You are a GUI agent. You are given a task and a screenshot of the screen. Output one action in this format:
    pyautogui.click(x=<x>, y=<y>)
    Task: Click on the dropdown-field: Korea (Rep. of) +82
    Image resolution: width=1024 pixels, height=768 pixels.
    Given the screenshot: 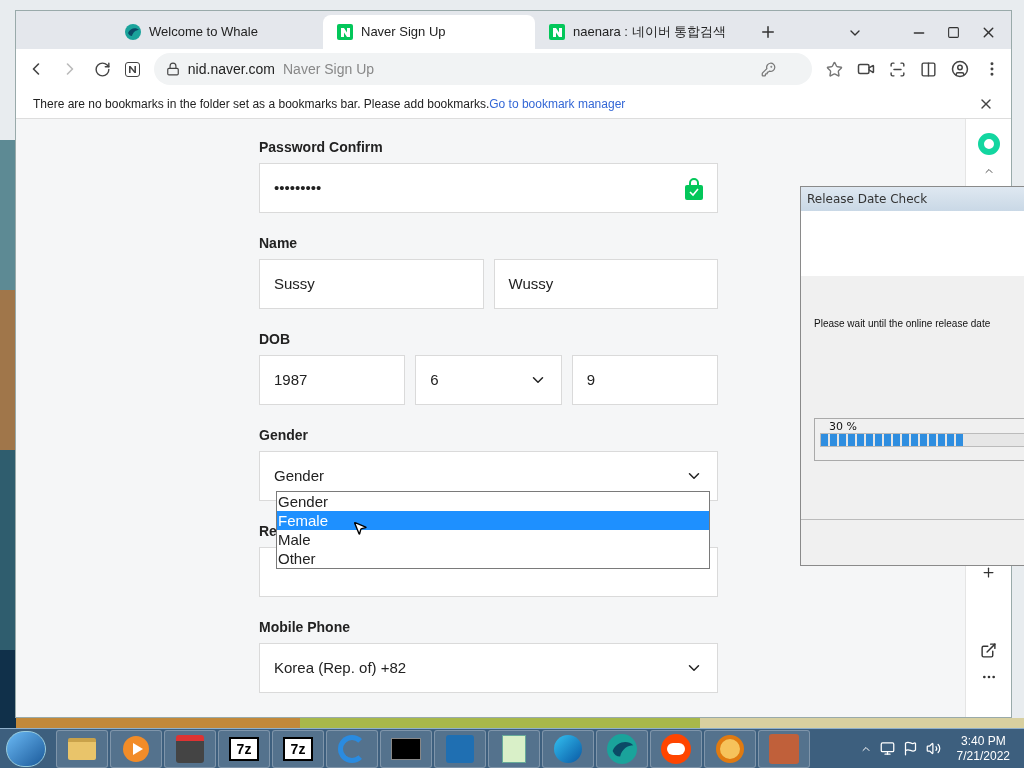 What is the action you would take?
    pyautogui.click(x=488, y=668)
    